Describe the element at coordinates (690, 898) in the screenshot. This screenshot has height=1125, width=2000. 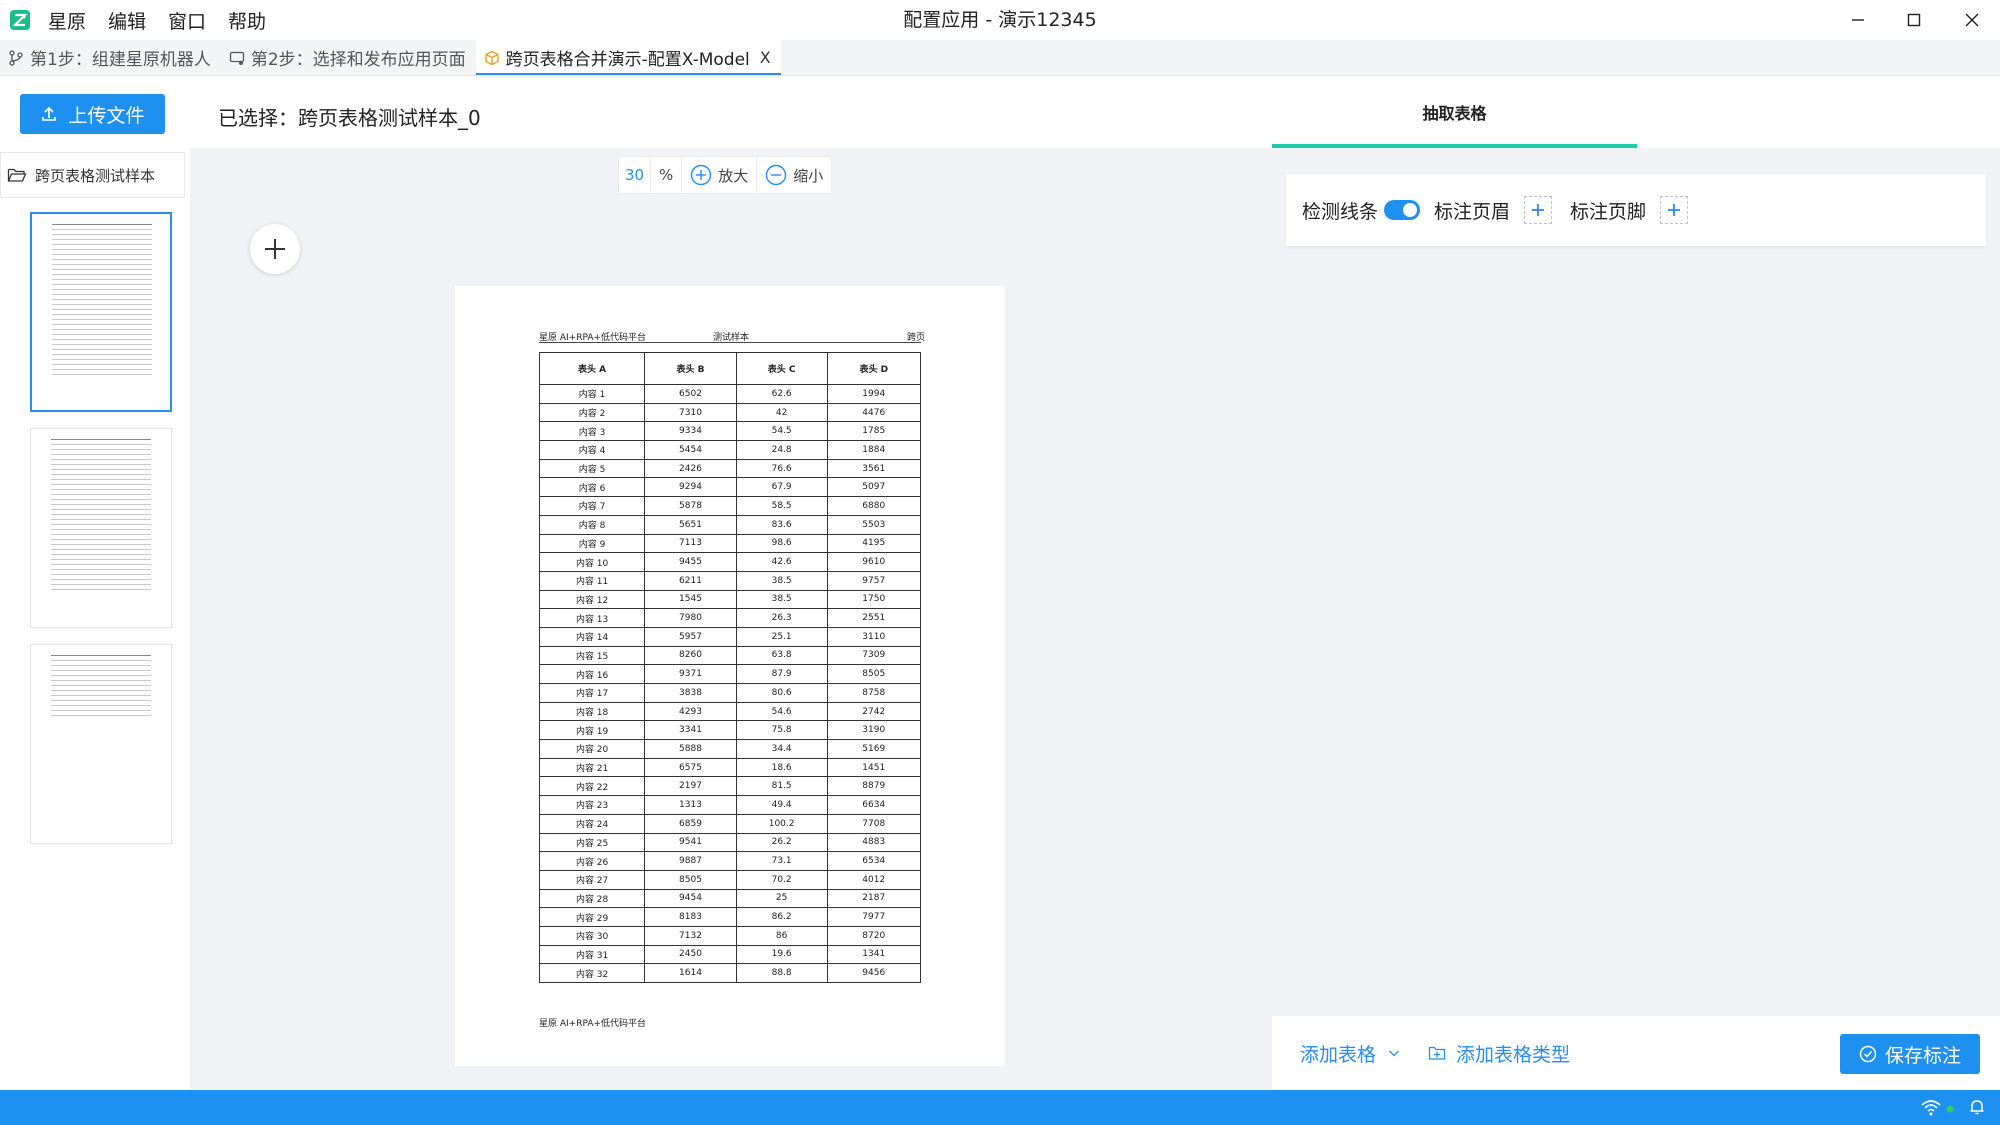
I see `table-cell: 9454` at that location.